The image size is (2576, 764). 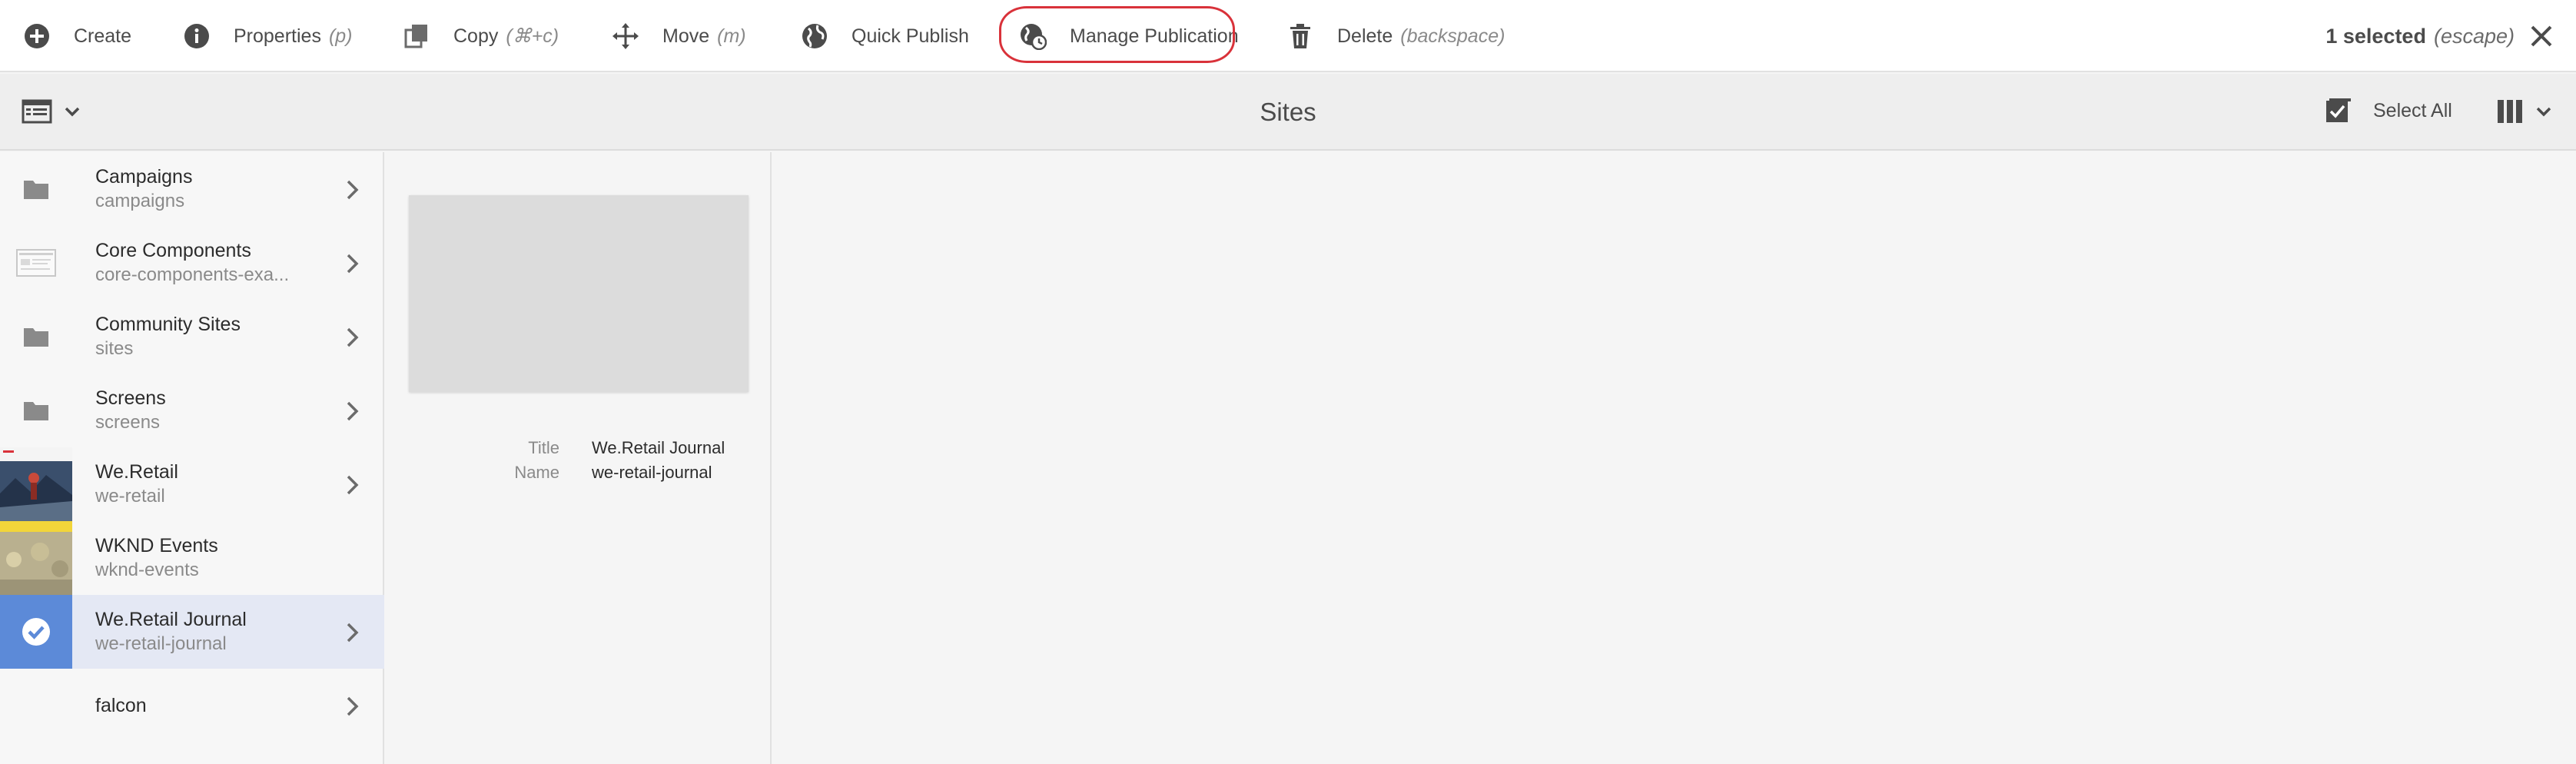 What do you see at coordinates (103, 36) in the screenshot?
I see `create-label: Create` at bounding box center [103, 36].